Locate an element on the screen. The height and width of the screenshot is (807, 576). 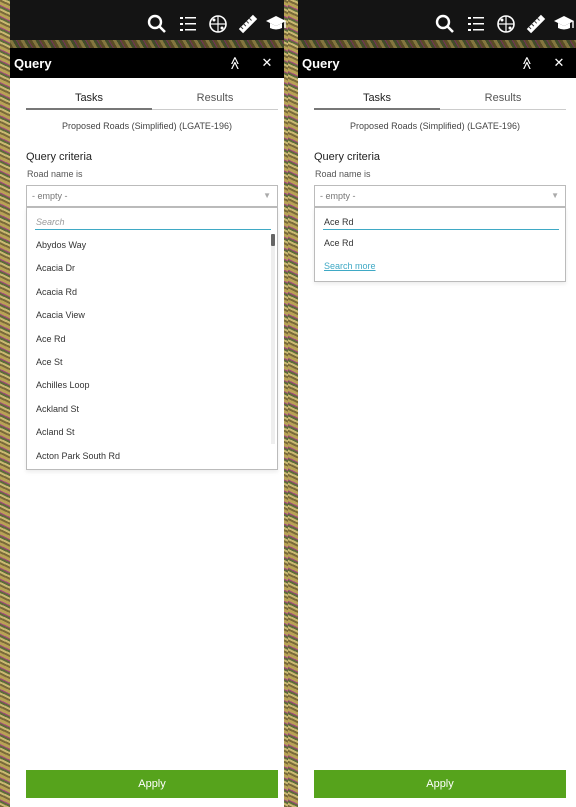
dropdown-list: Ace Rd is located at coordinates (435, 243).